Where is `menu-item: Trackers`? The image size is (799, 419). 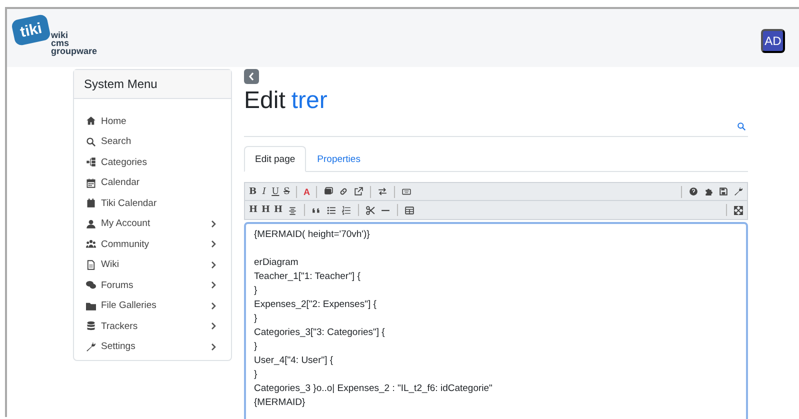 menu-item: Trackers is located at coordinates (153, 326).